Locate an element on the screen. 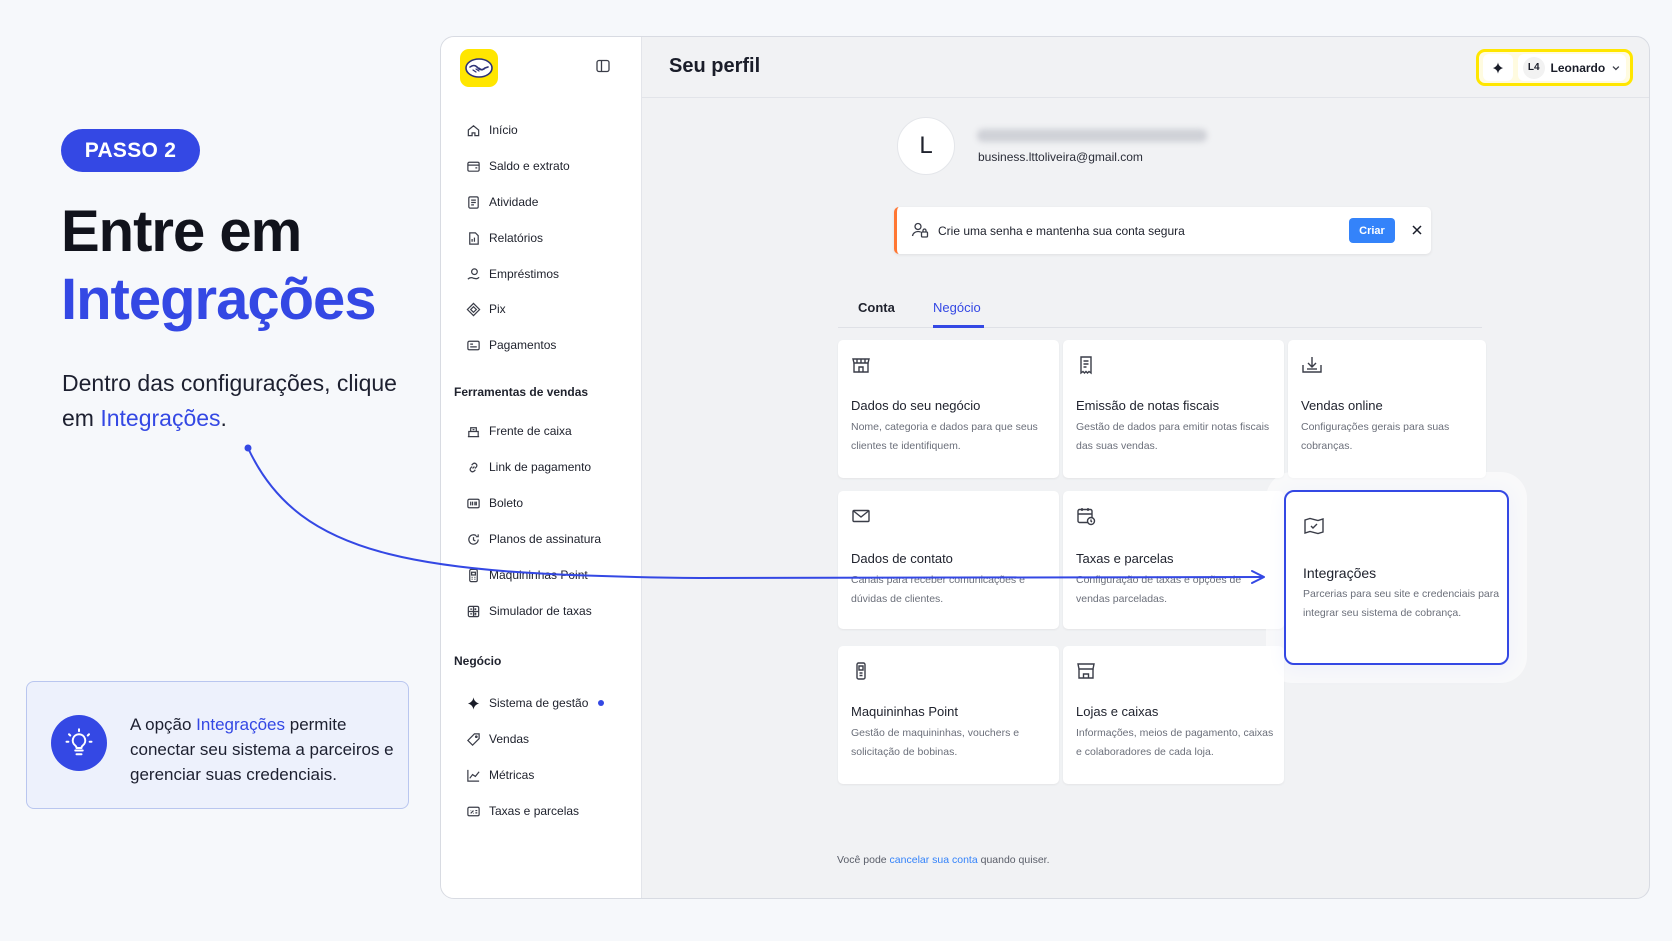 This screenshot has width=1672, height=941. footer-prefix: Você pode is located at coordinates (863, 860).